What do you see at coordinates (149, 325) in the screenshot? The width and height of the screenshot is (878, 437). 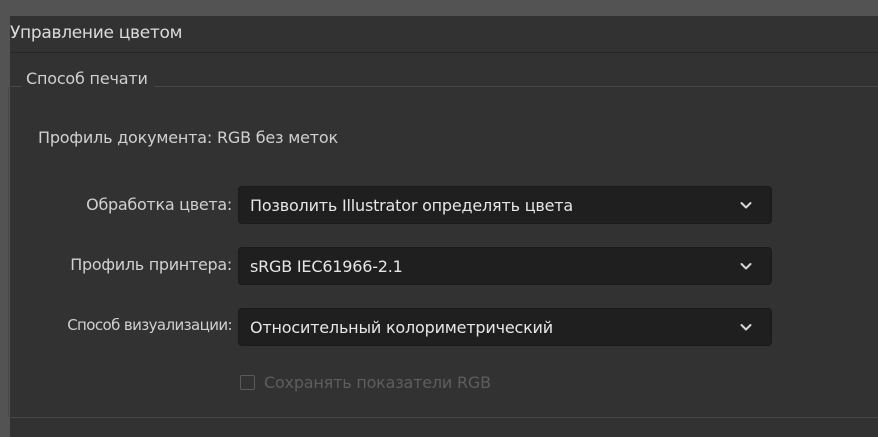 I see `rendering-intent-label: Способ визуализации:` at bounding box center [149, 325].